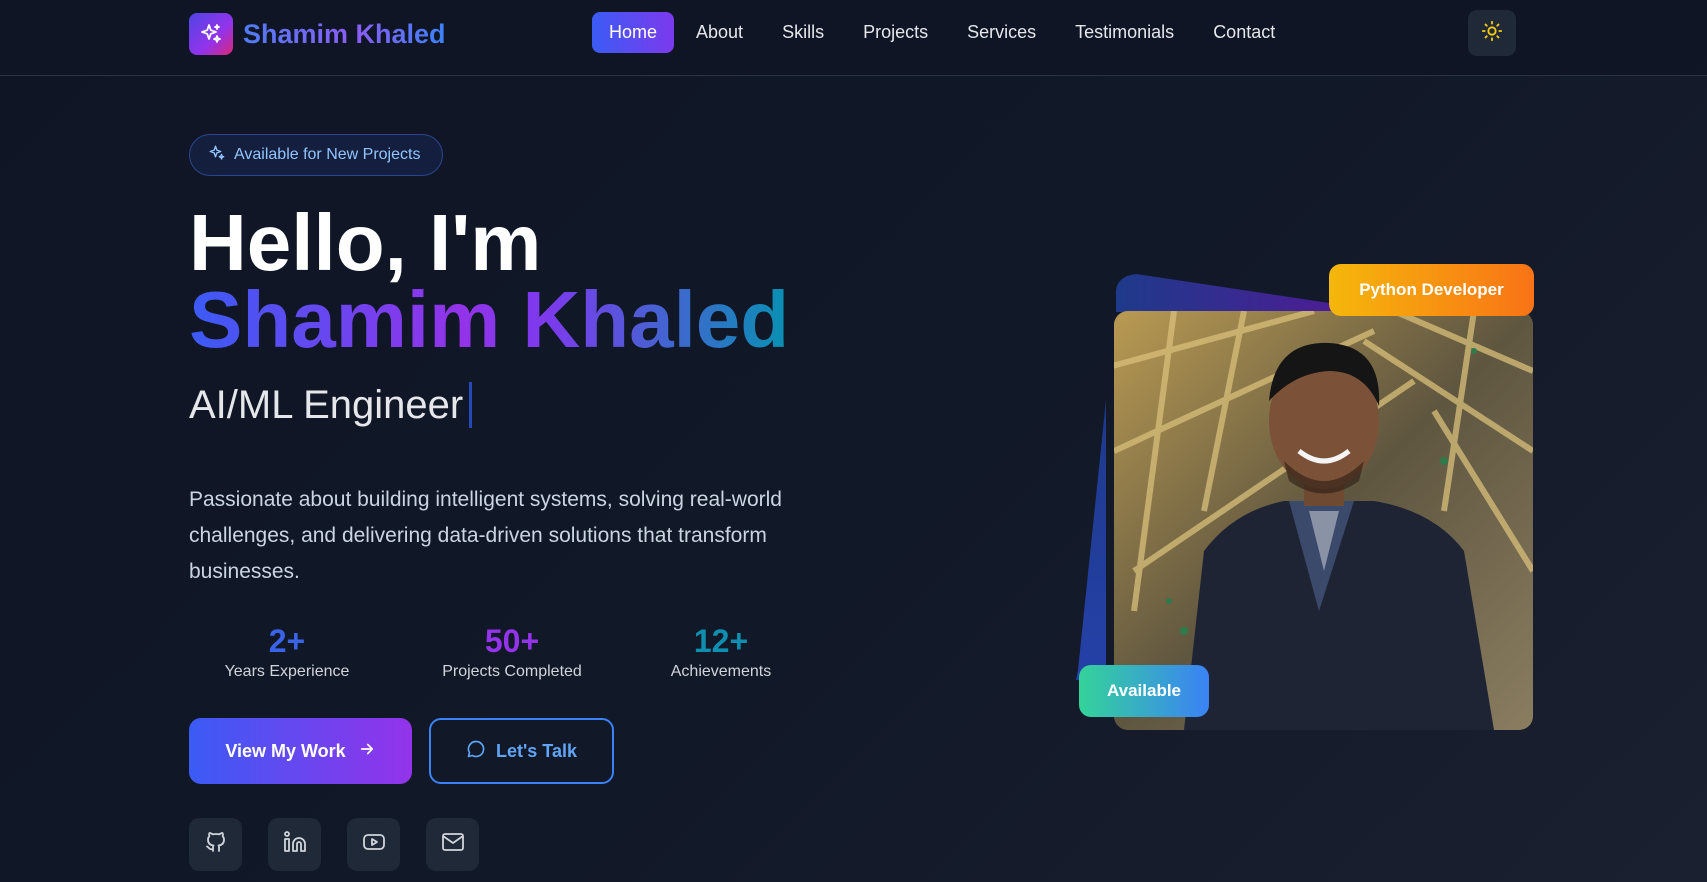 The width and height of the screenshot is (1707, 882). Describe the element at coordinates (895, 32) in the screenshot. I see `nav-projects: Projects` at that location.